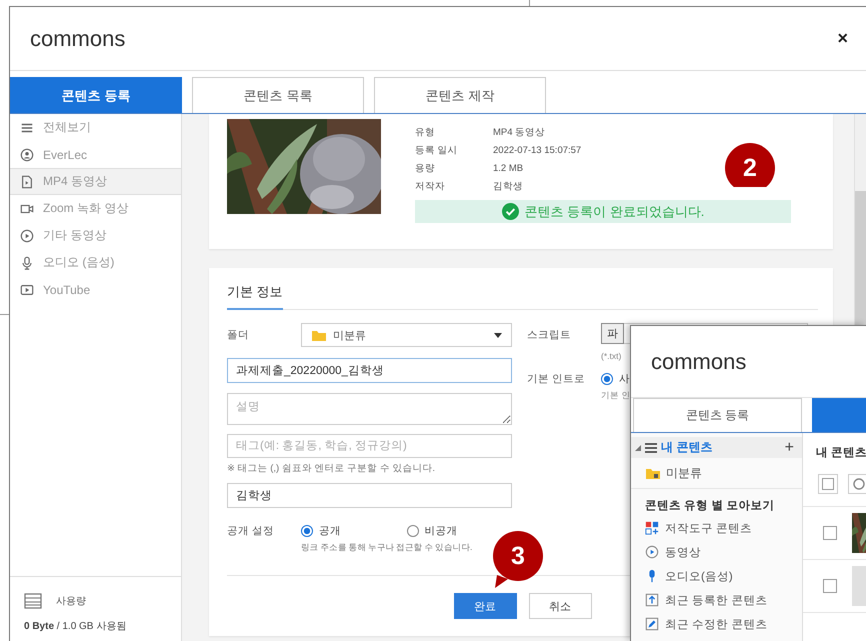  Describe the element at coordinates (789, 447) in the screenshot. I see `add-button: +` at that location.